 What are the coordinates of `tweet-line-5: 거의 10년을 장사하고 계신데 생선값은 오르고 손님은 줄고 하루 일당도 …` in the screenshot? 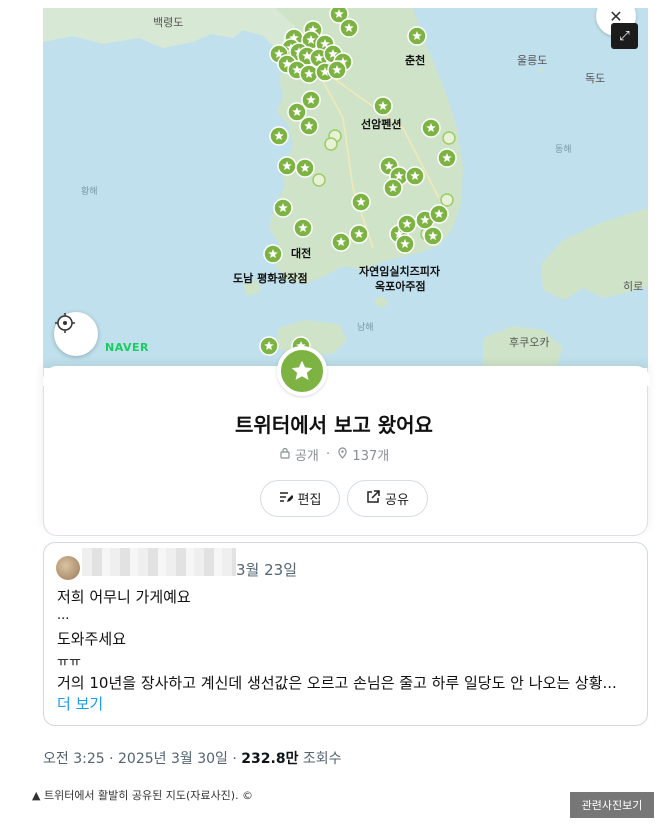 It's located at (337, 683).